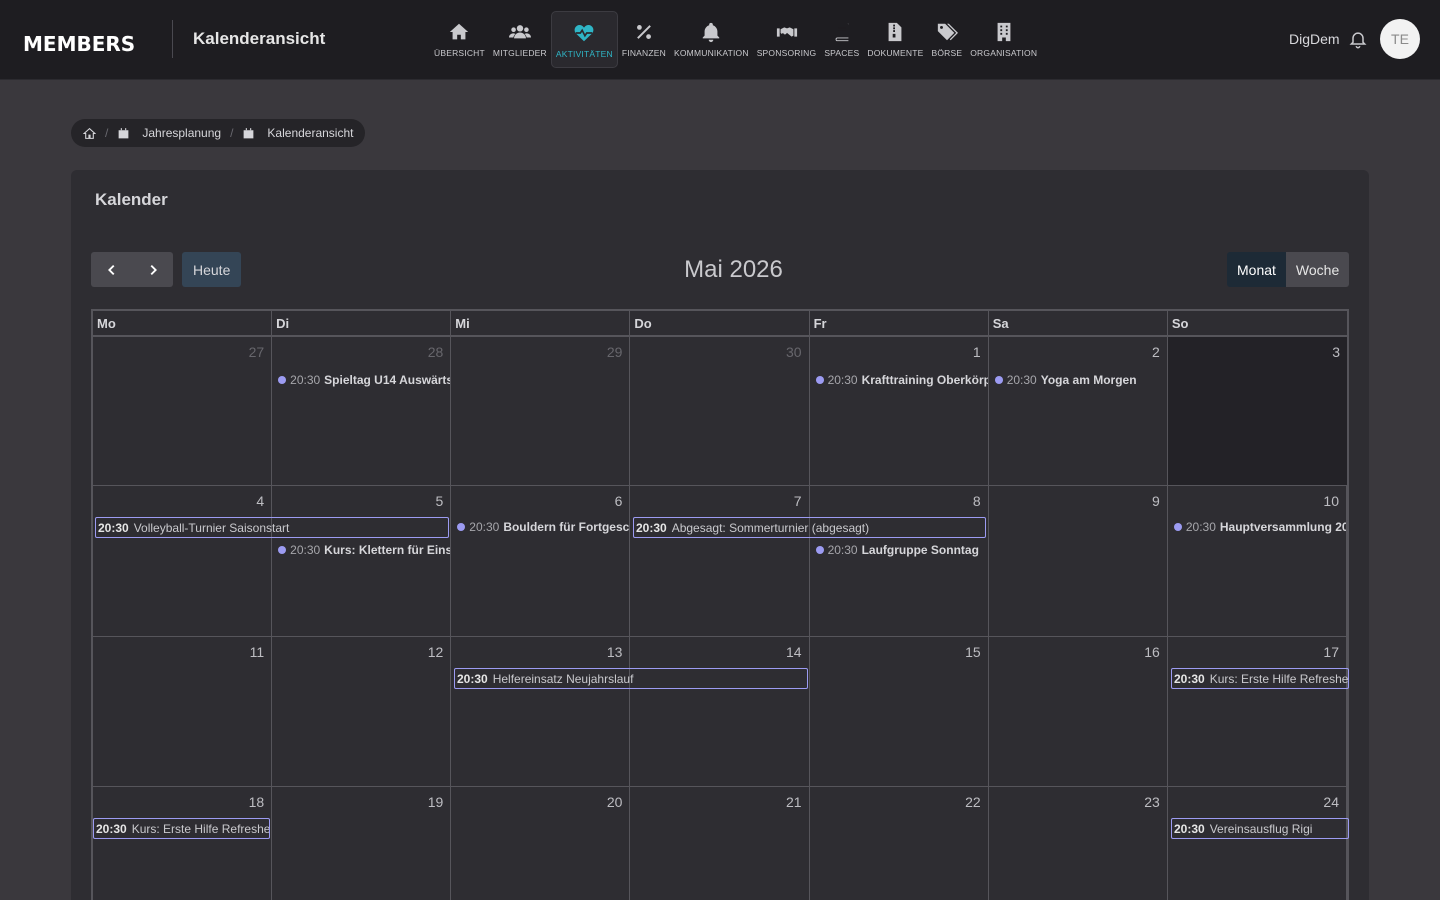 This screenshot has height=900, width=1440. I want to click on calendar-event: 20:30 Spieltag U14 Auswärts, so click(364, 380).